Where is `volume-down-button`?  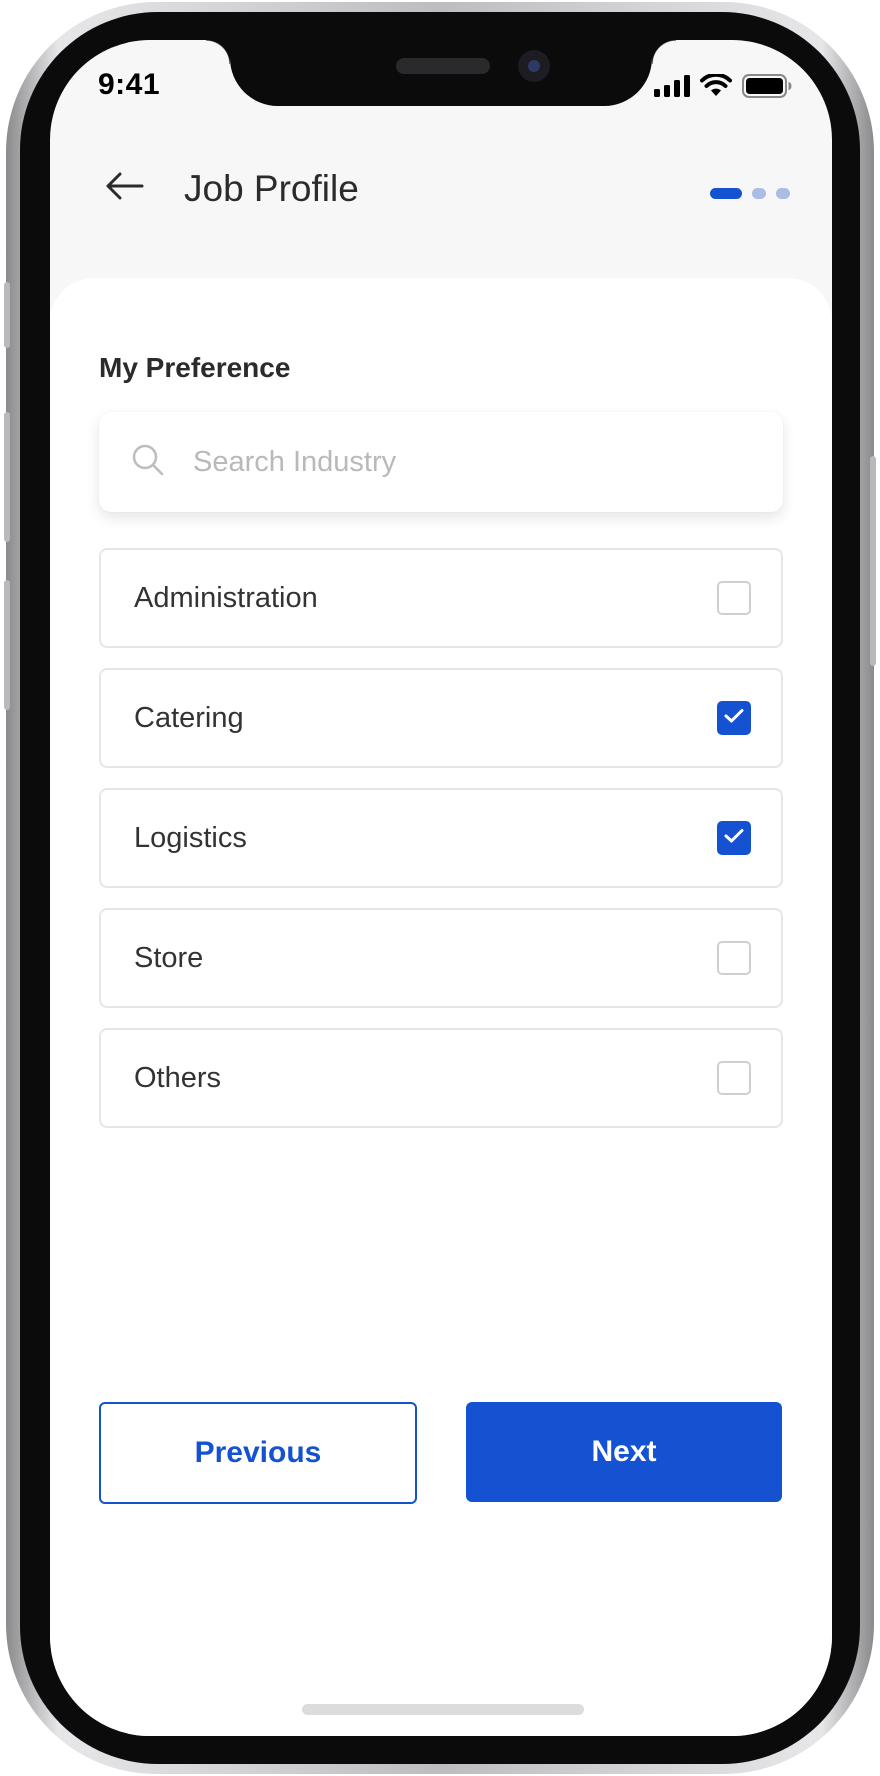
volume-down-button is located at coordinates (7, 645).